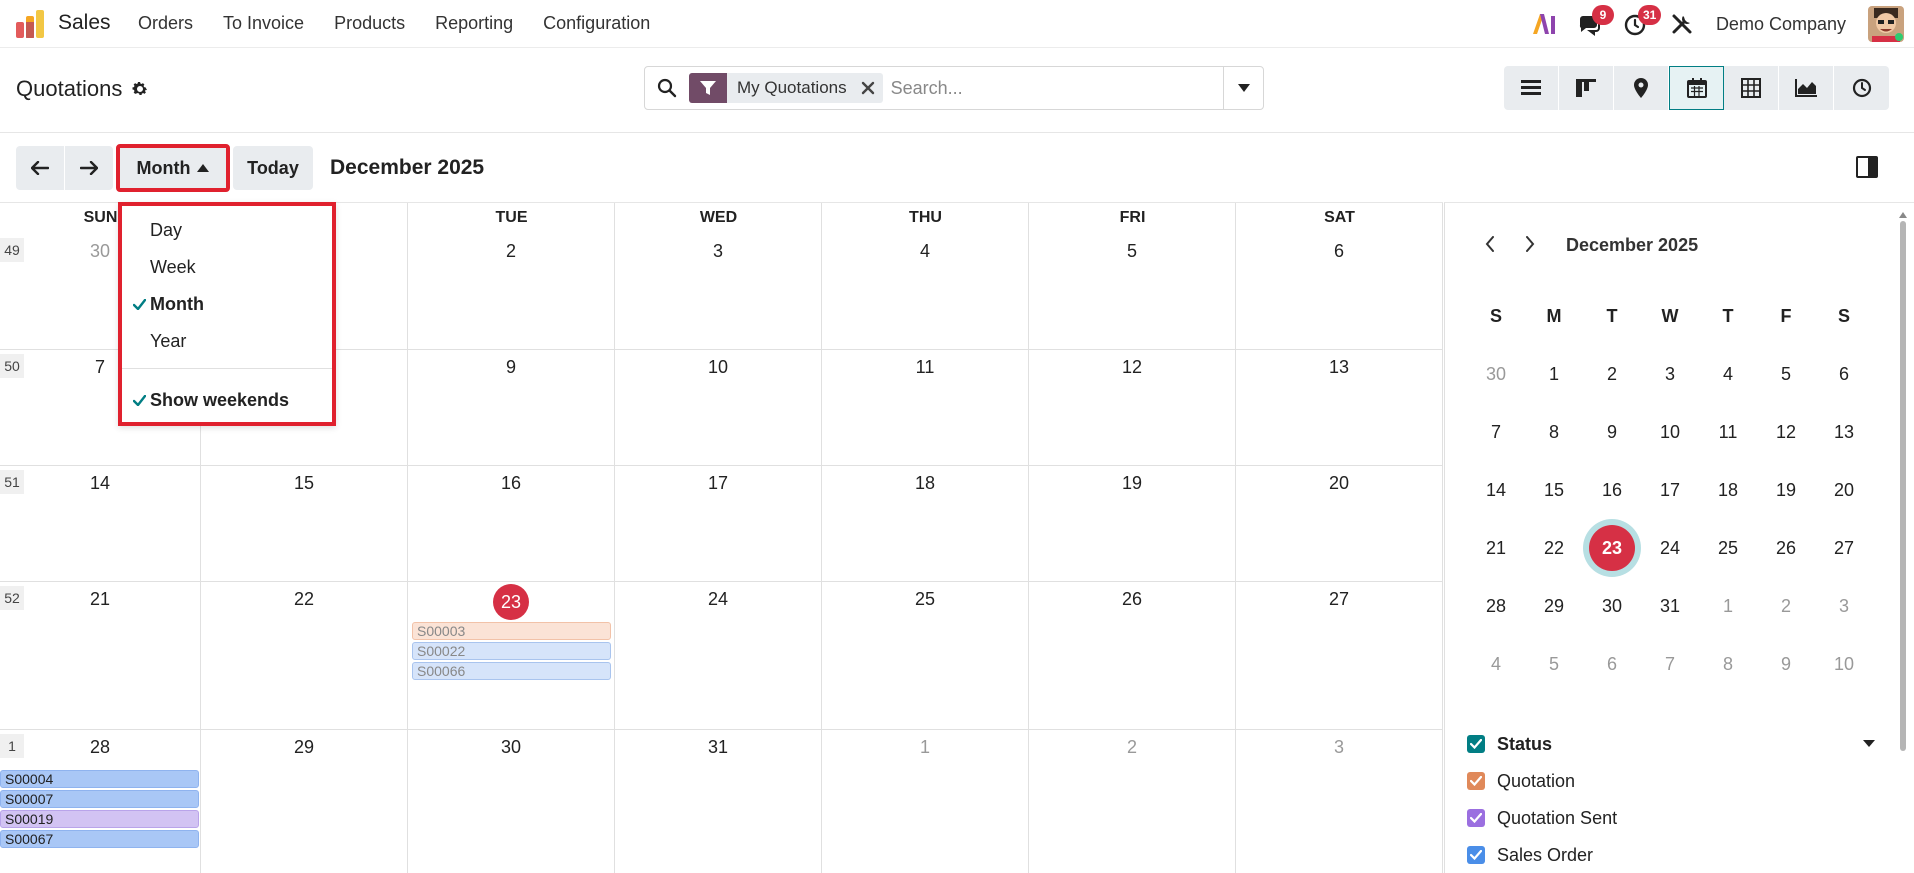 This screenshot has height=873, width=1914. Describe the element at coordinates (1612, 490) in the screenshot. I see `mini-day: 16` at that location.